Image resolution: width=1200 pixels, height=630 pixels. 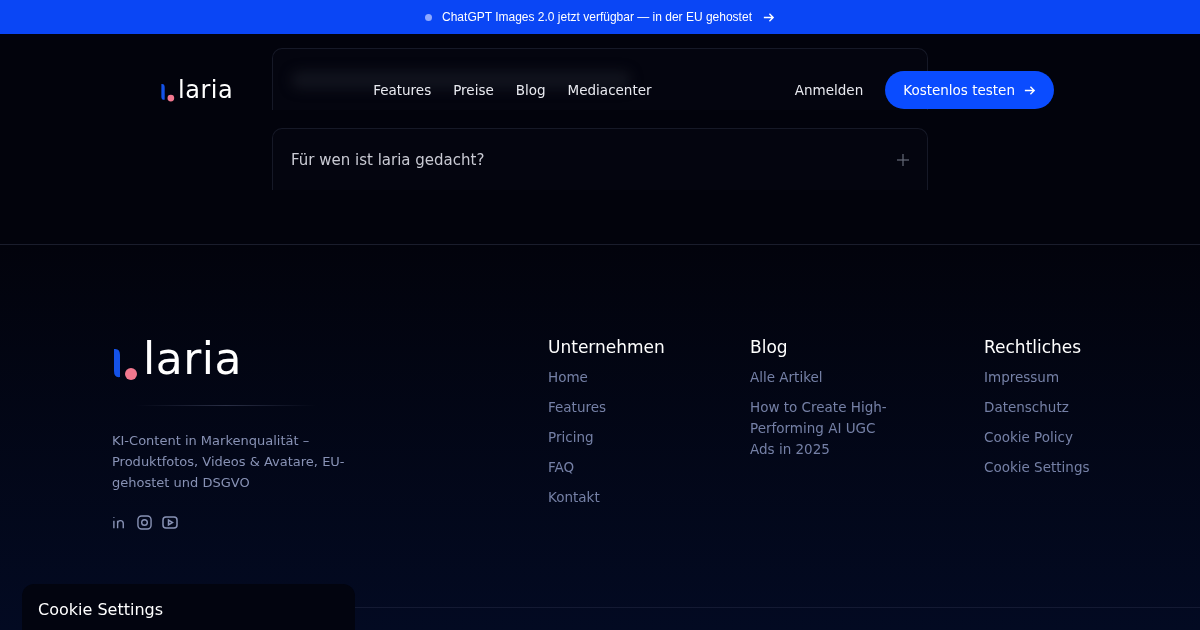 What do you see at coordinates (829, 90) in the screenshot?
I see `login-link: Anmelden` at bounding box center [829, 90].